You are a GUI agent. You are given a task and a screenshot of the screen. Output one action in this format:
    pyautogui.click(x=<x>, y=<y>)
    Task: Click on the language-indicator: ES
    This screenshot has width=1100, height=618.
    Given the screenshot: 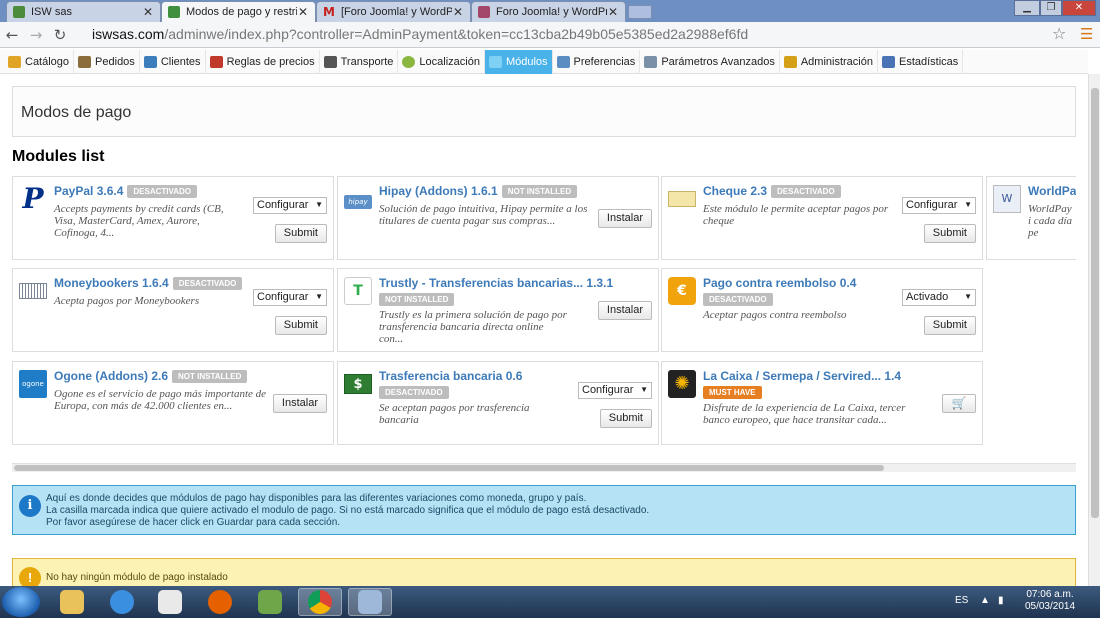 What is the action you would take?
    pyautogui.click(x=961, y=600)
    